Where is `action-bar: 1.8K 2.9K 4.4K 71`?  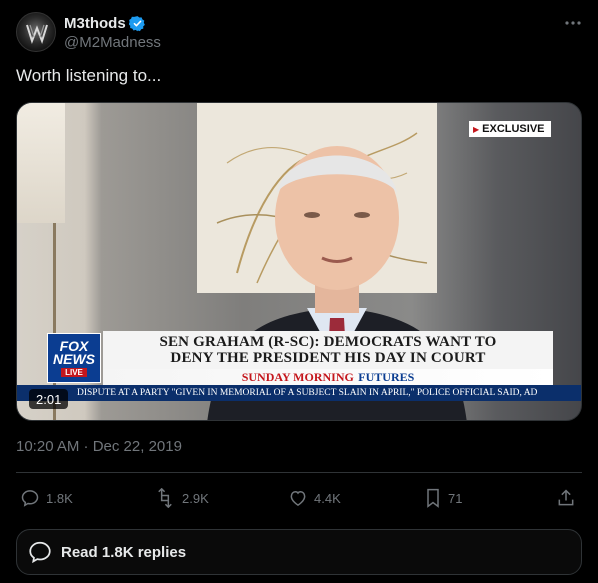
action-bar: 1.8K 2.9K 4.4K 71 is located at coordinates (301, 498).